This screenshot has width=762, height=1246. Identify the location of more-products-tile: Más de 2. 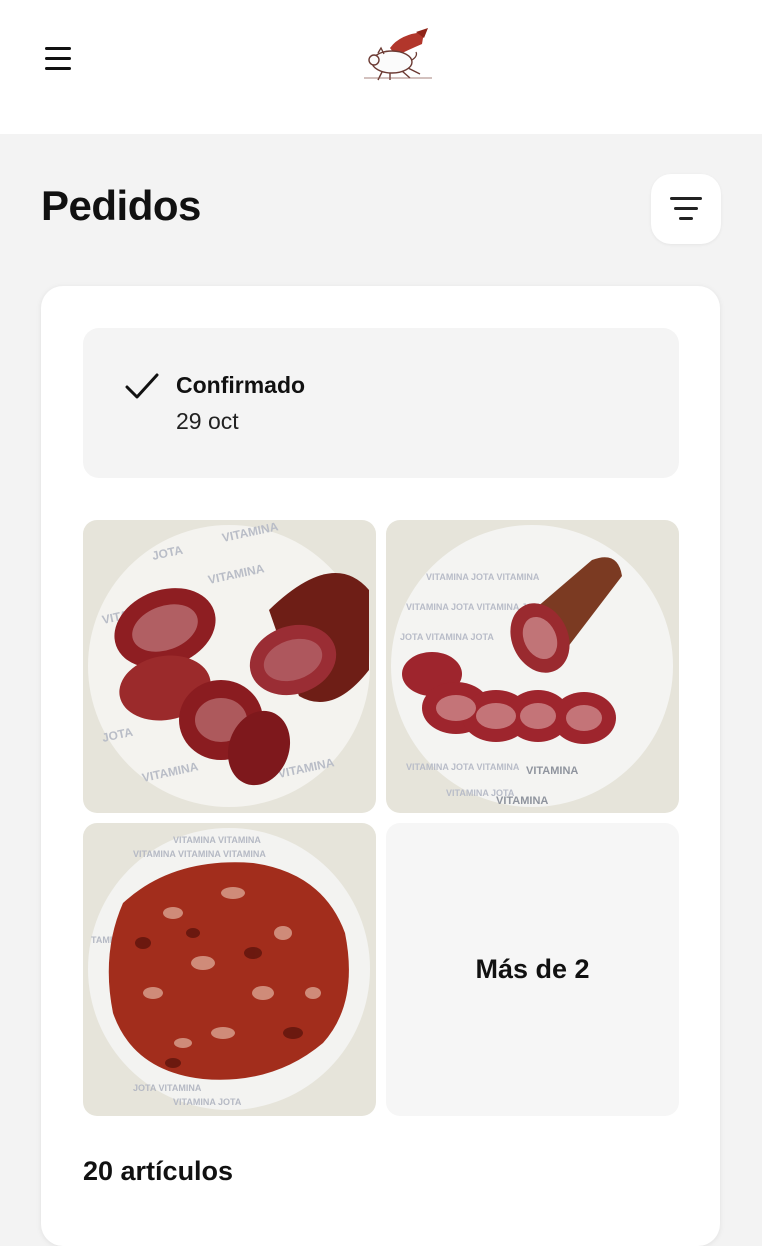
(532, 969).